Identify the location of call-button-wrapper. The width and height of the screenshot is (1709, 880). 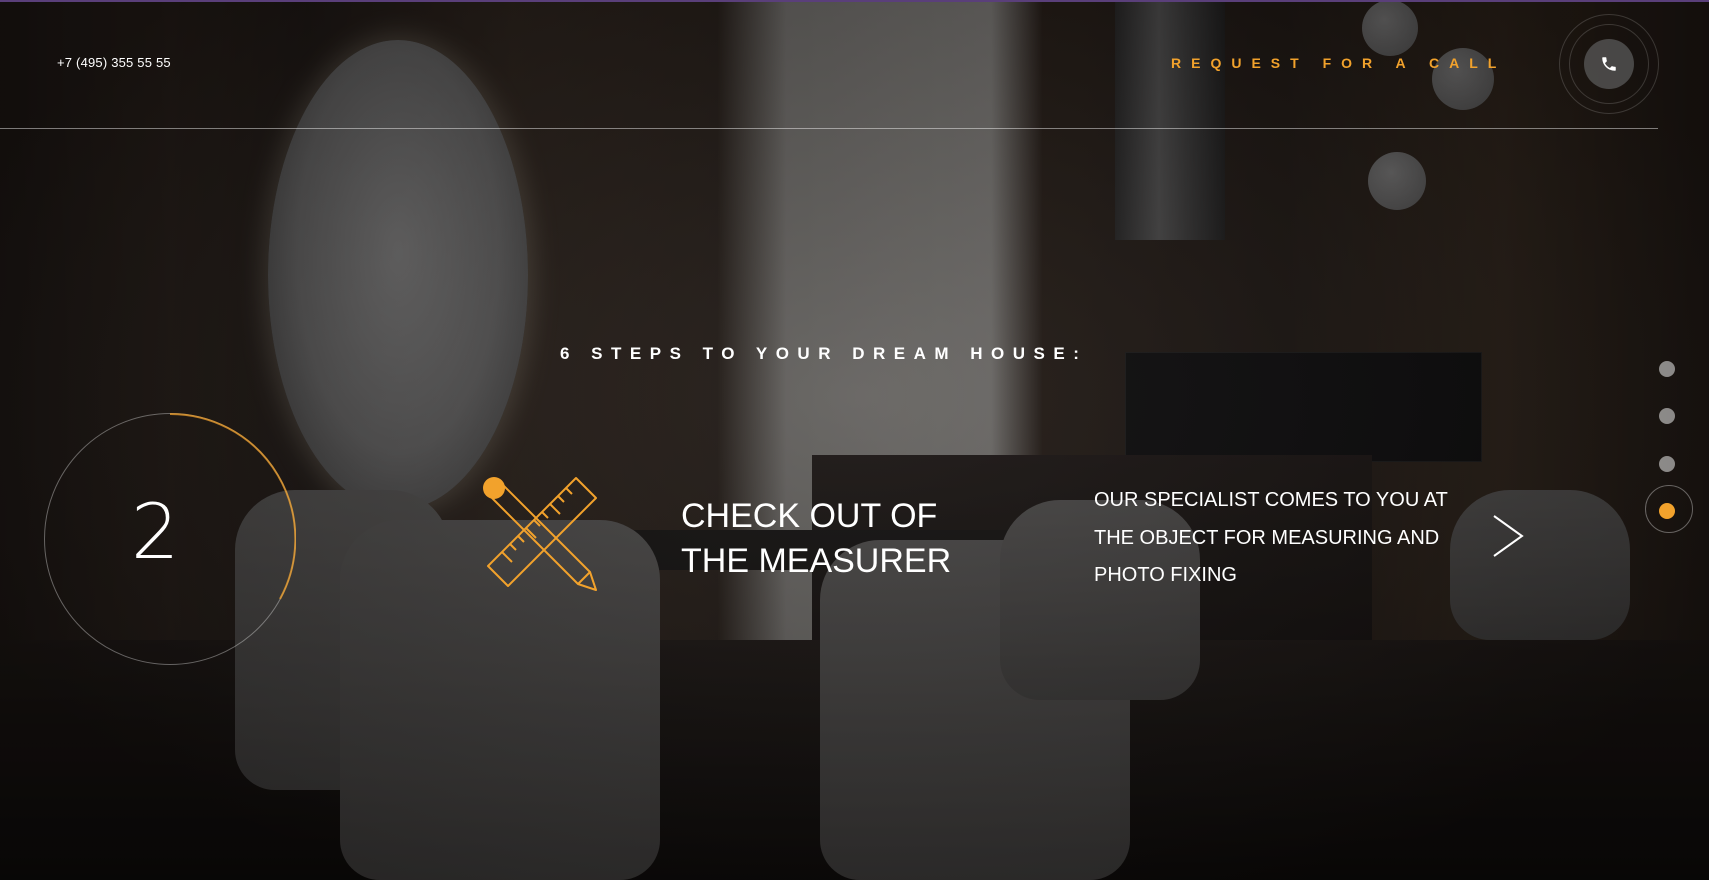
(1609, 64).